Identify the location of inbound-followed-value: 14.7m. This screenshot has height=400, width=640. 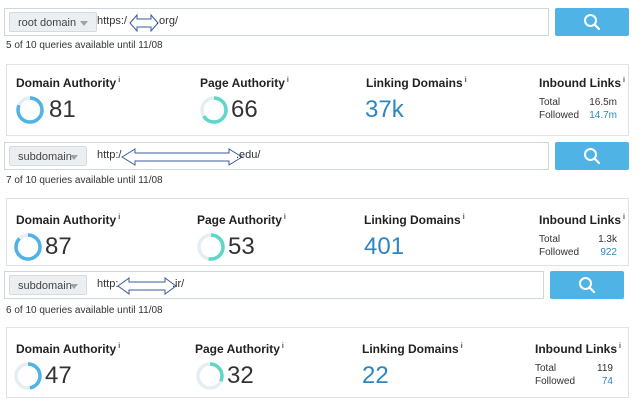
(603, 115).